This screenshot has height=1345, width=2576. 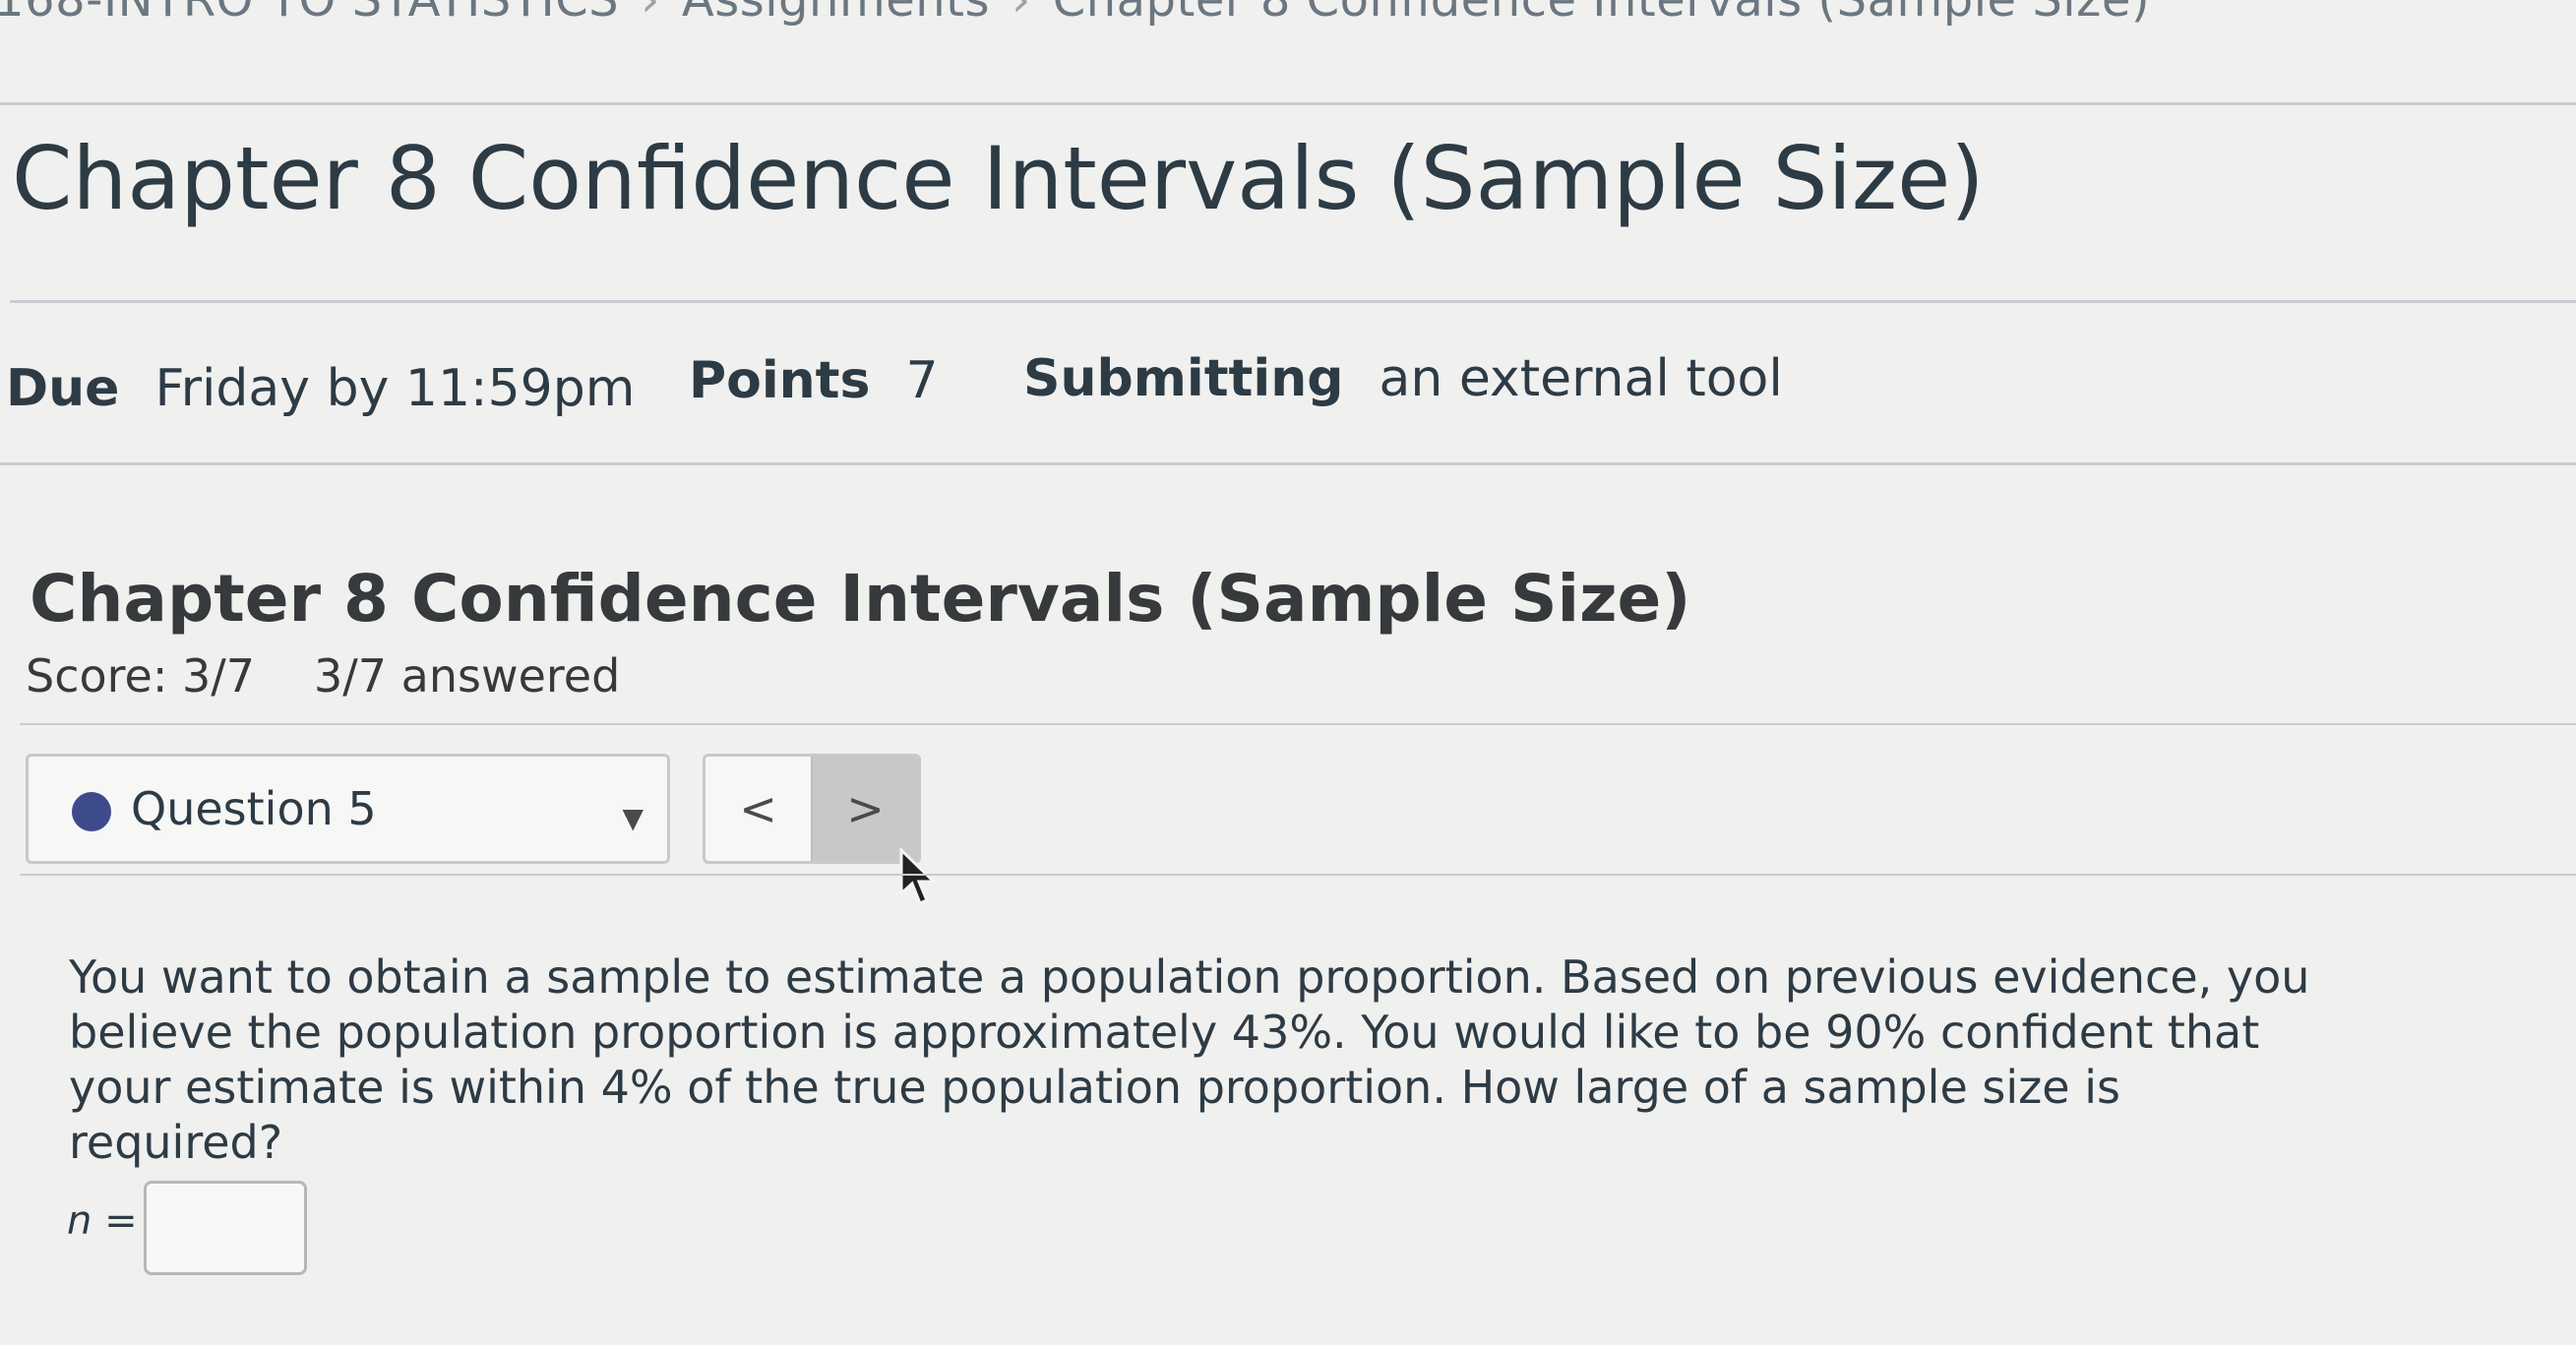 What do you see at coordinates (395, 389) in the screenshot?
I see `due-value: Friday by 11:59pm` at bounding box center [395, 389].